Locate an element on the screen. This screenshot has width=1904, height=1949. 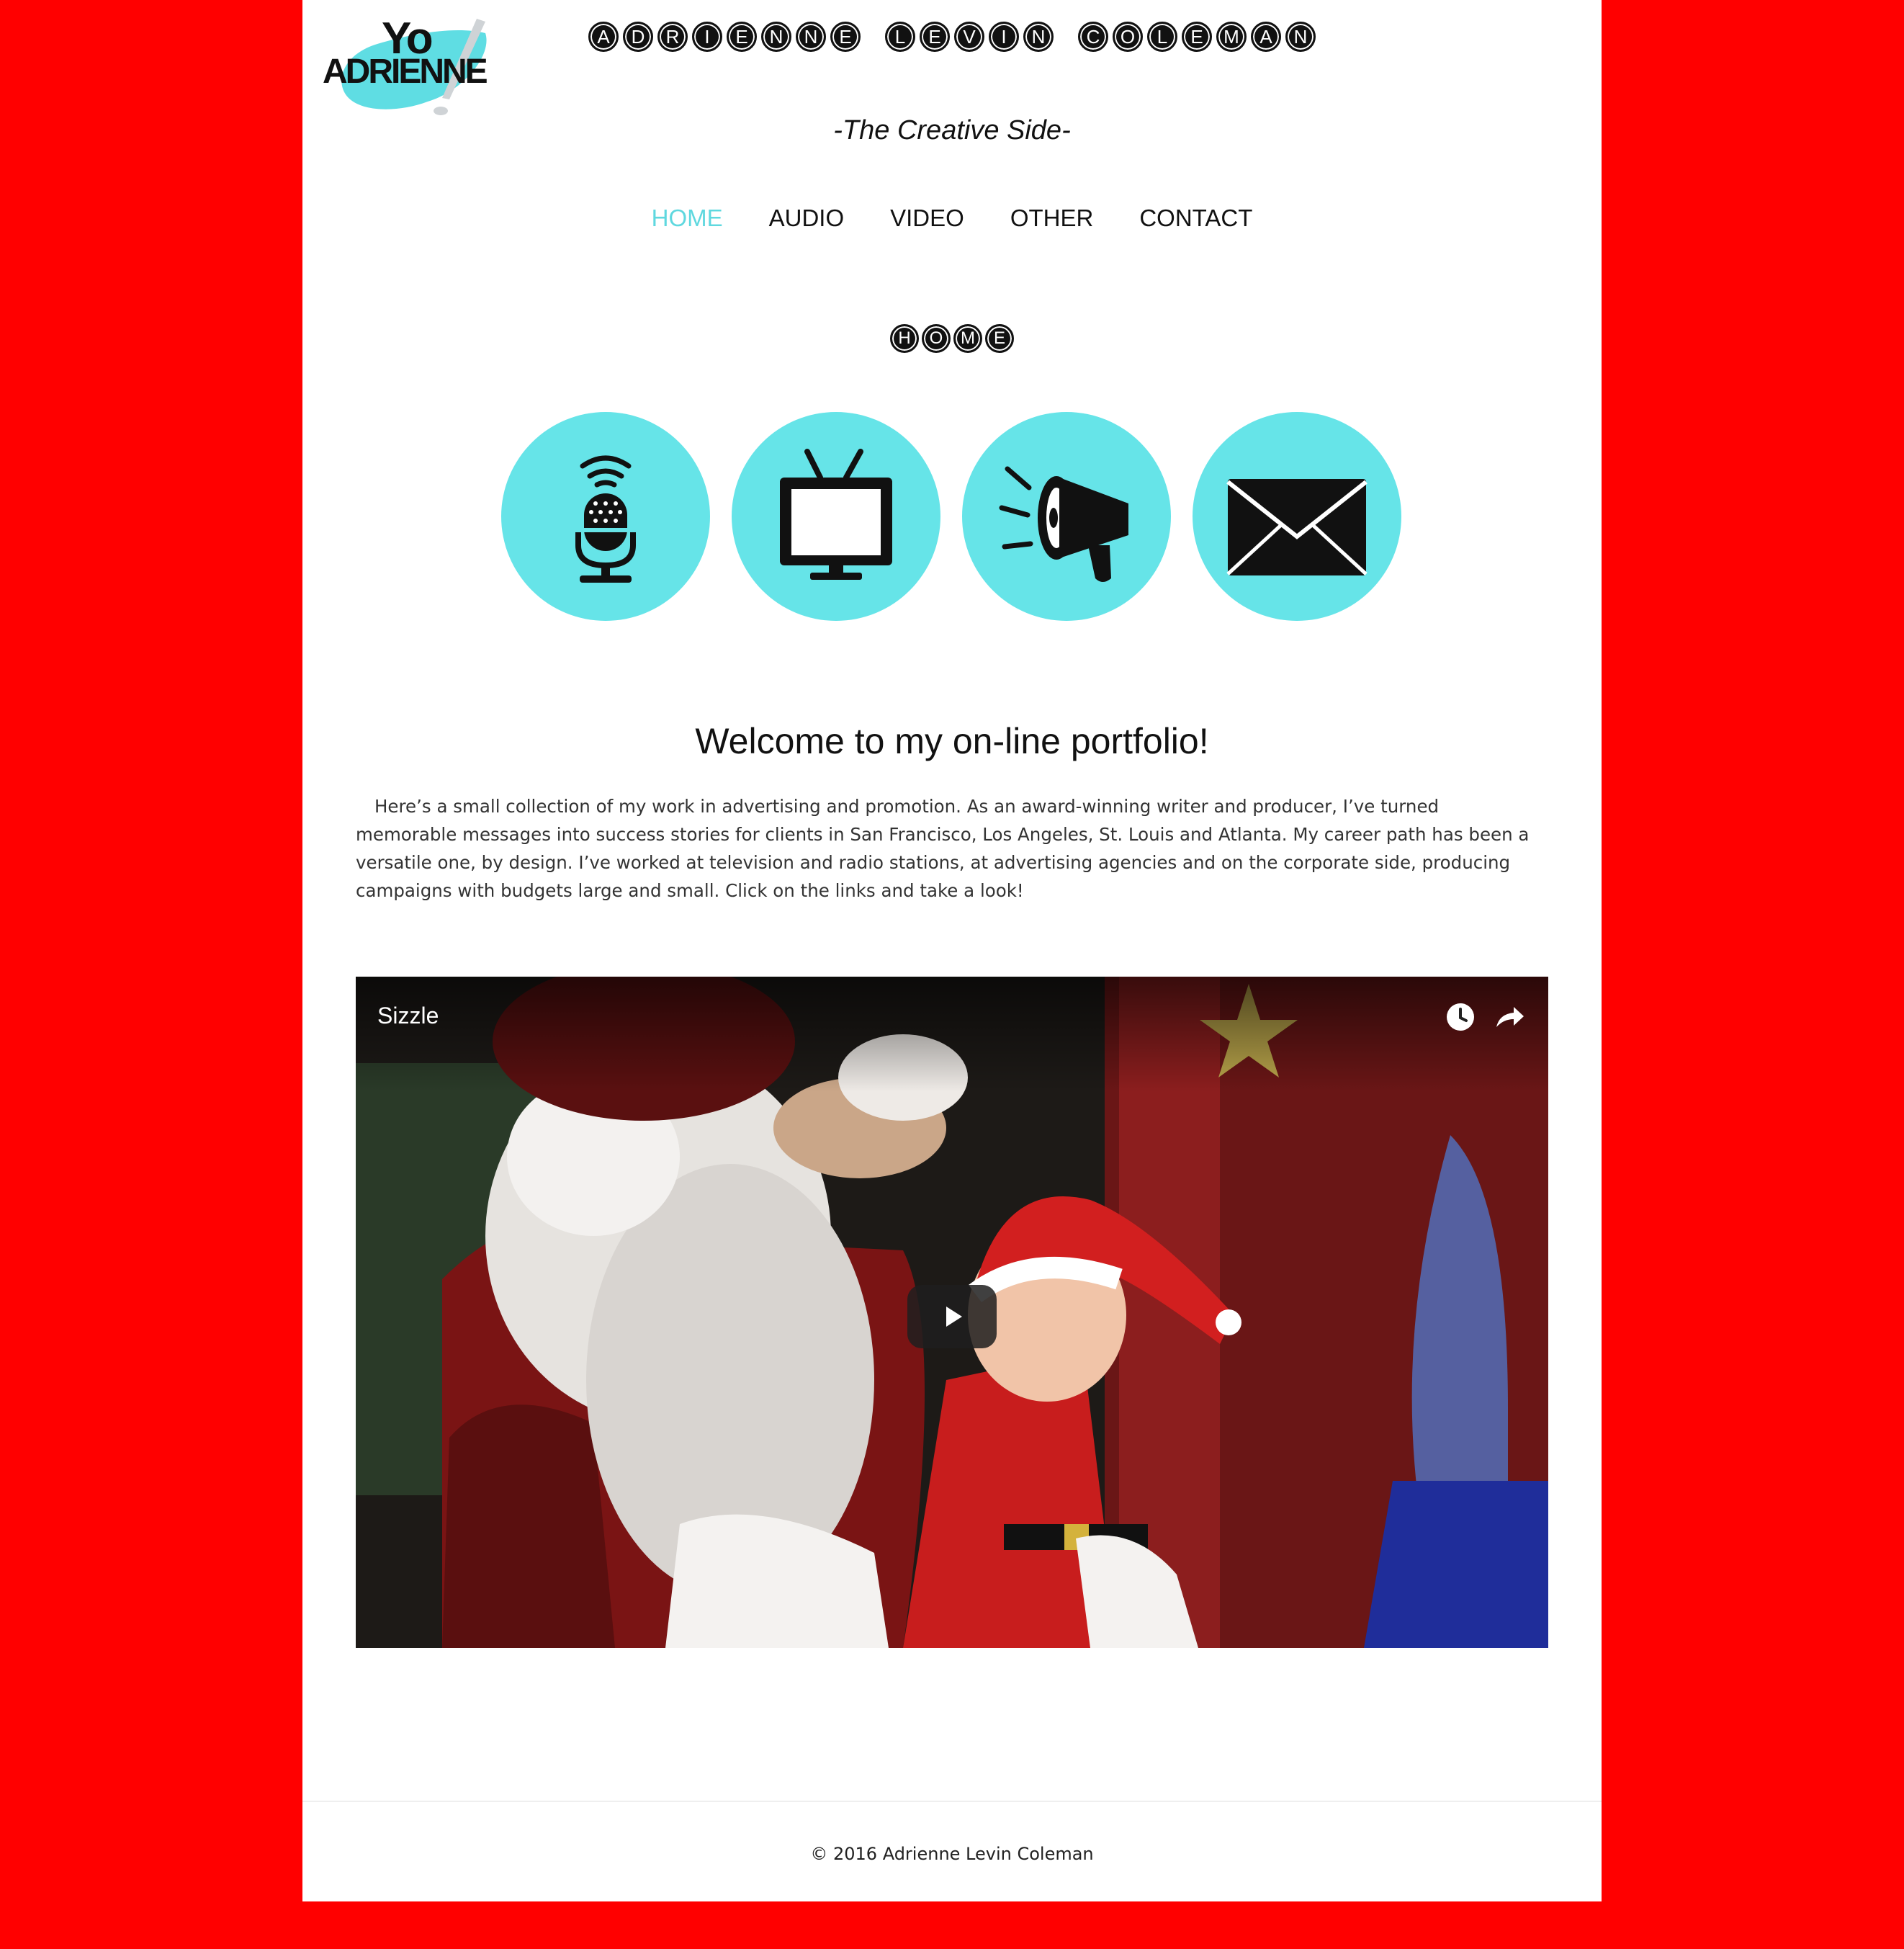
megaphone-icon is located at coordinates (1063, 524).